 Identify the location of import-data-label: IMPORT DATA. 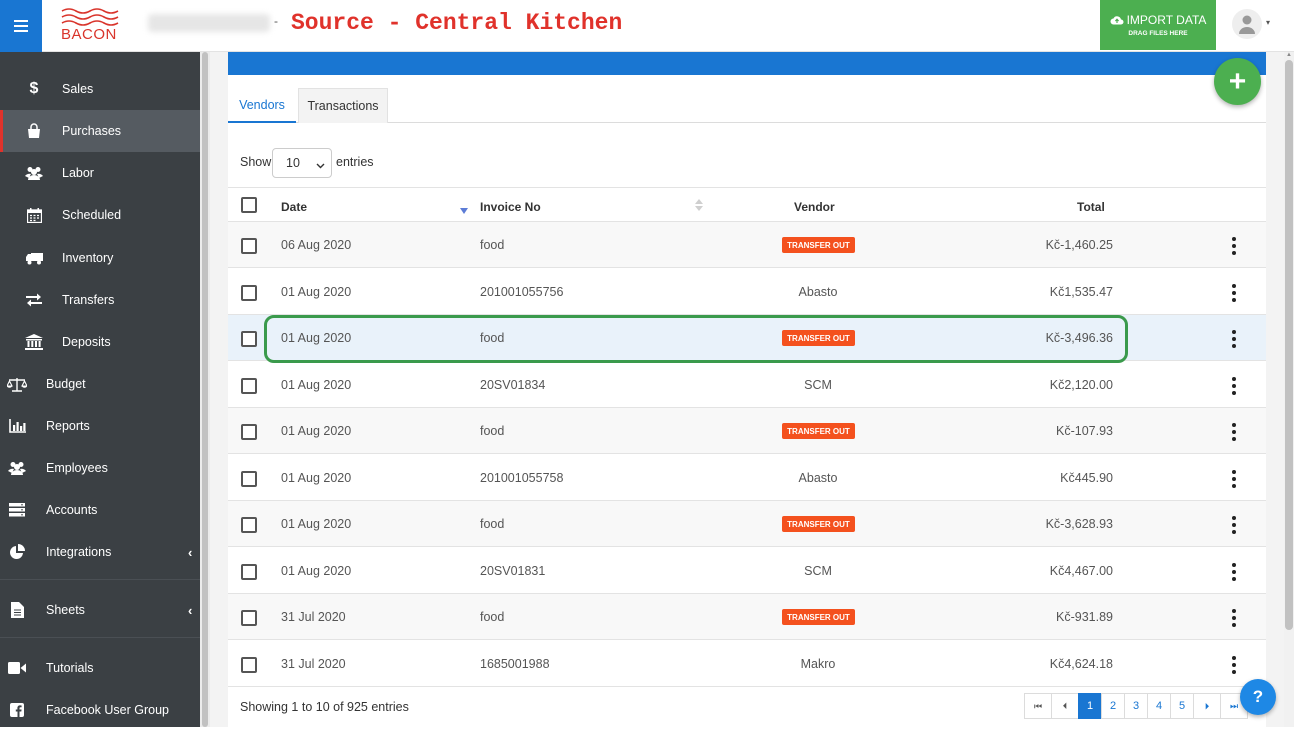
(1166, 20).